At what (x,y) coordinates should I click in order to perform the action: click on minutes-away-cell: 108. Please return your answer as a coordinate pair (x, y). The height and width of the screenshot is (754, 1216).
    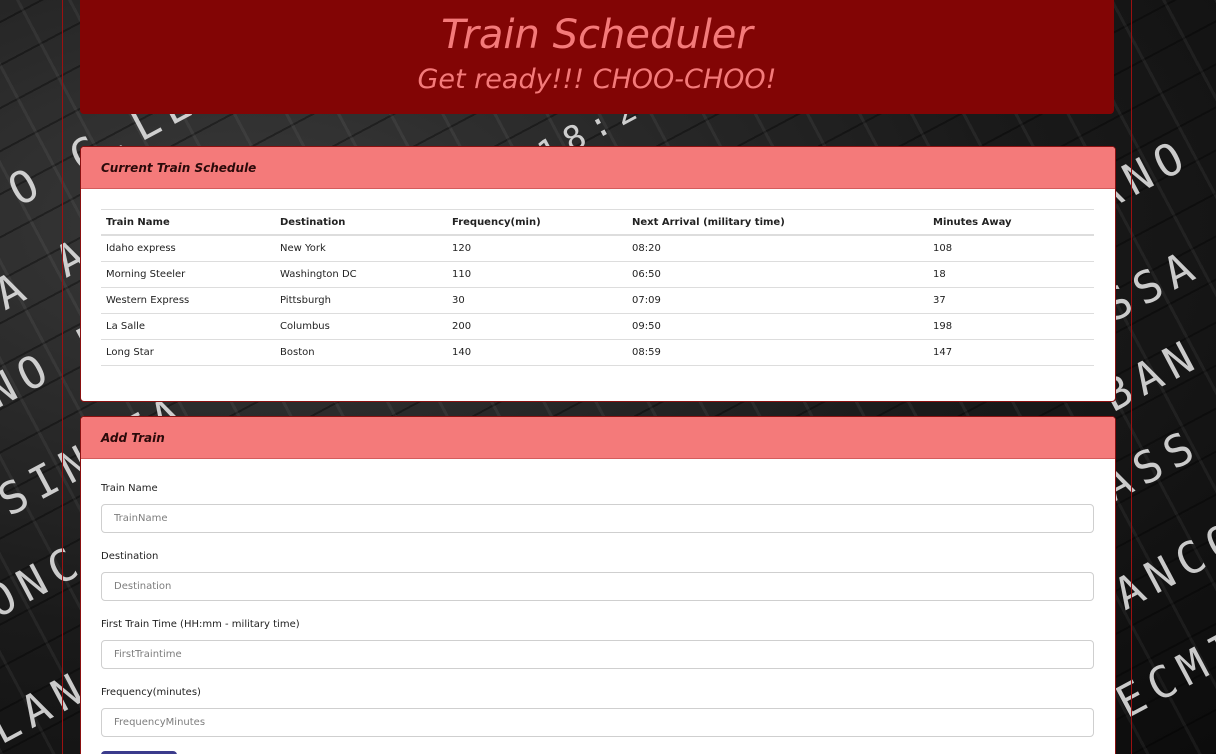
    Looking at the image, I should click on (1011, 248).